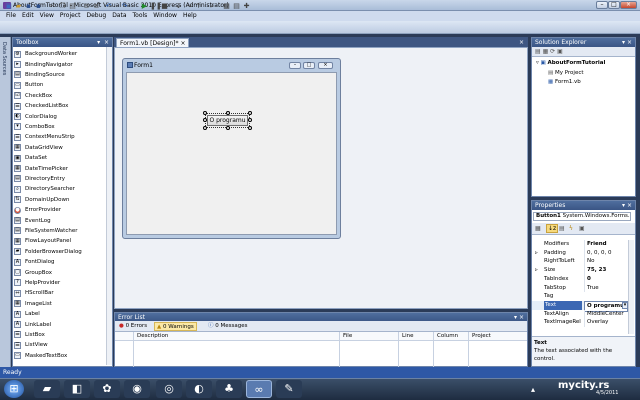  Describe the element at coordinates (178, 6) in the screenshot. I see `step-into-icon: ⇣` at that location.